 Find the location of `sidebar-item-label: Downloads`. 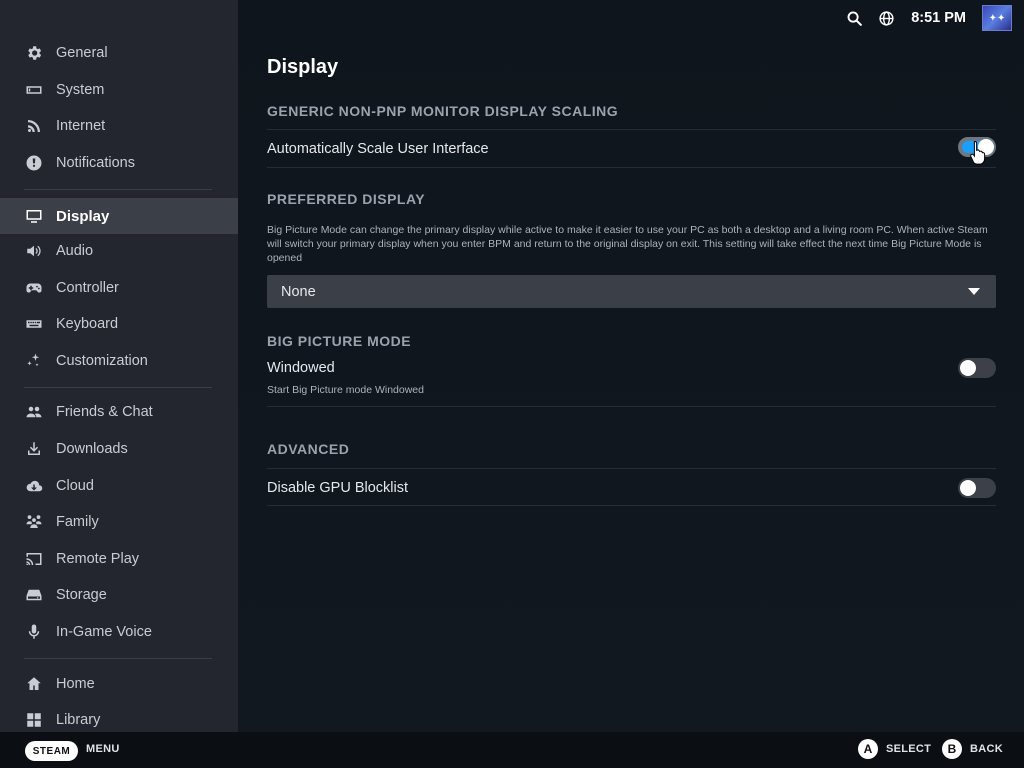

sidebar-item-label: Downloads is located at coordinates (92, 449).